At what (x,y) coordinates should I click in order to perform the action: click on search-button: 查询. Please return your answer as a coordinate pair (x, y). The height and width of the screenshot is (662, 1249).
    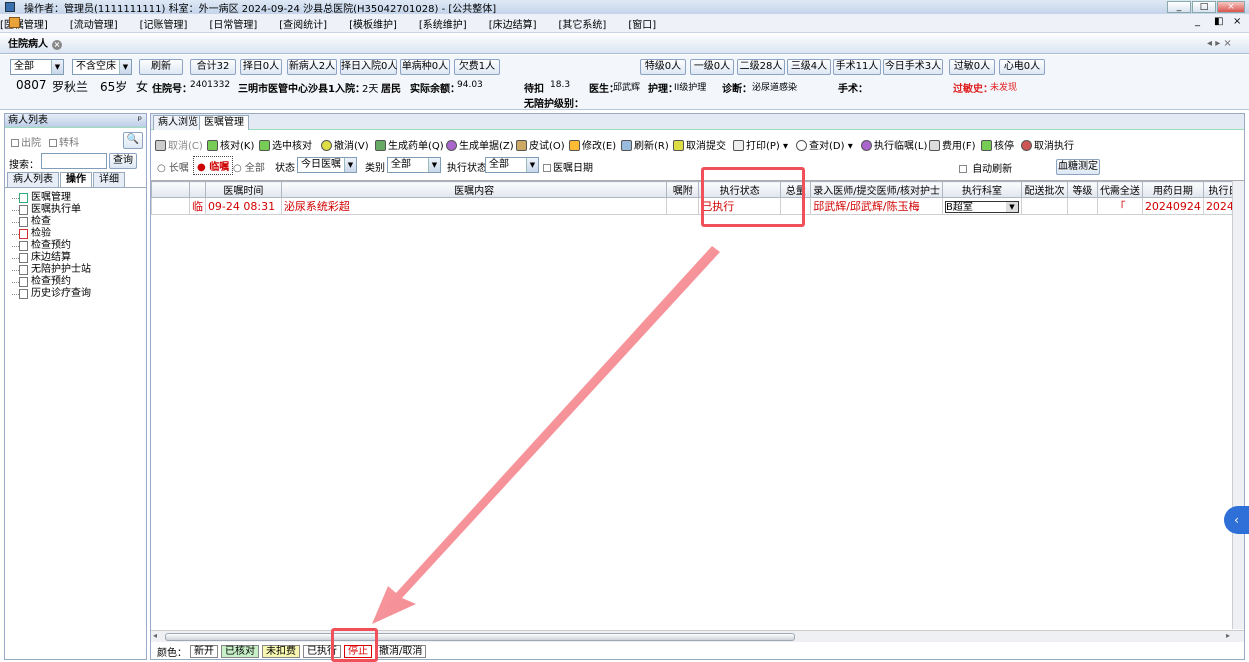
    Looking at the image, I should click on (123, 161).